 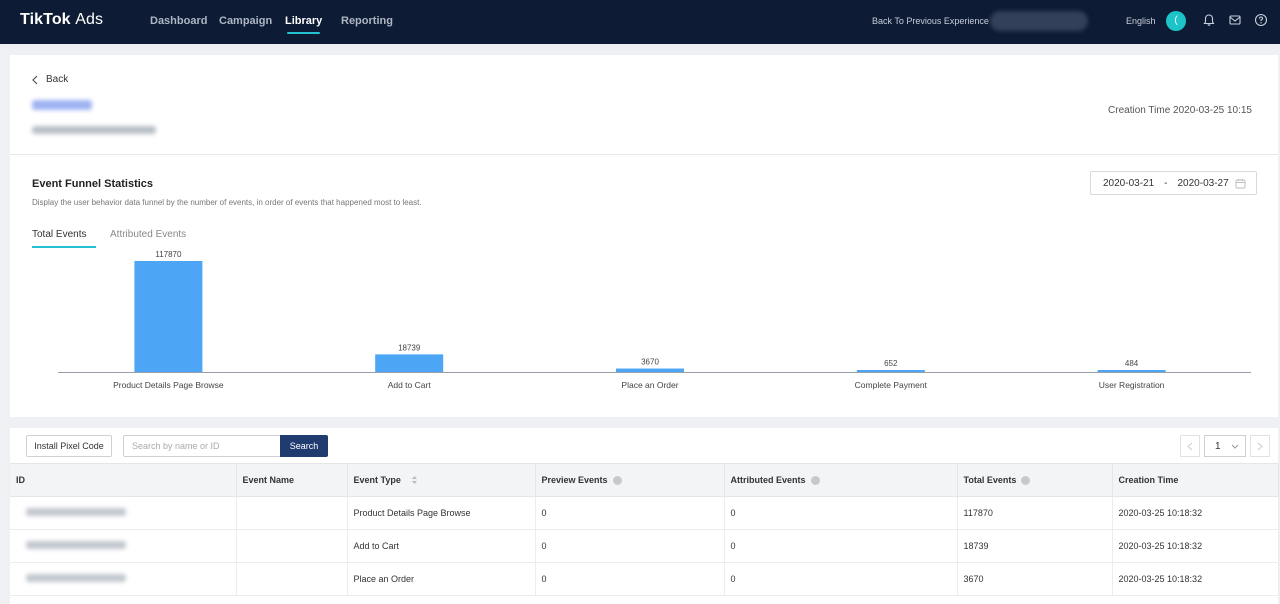 I want to click on page-number: 1, so click(x=1218, y=446).